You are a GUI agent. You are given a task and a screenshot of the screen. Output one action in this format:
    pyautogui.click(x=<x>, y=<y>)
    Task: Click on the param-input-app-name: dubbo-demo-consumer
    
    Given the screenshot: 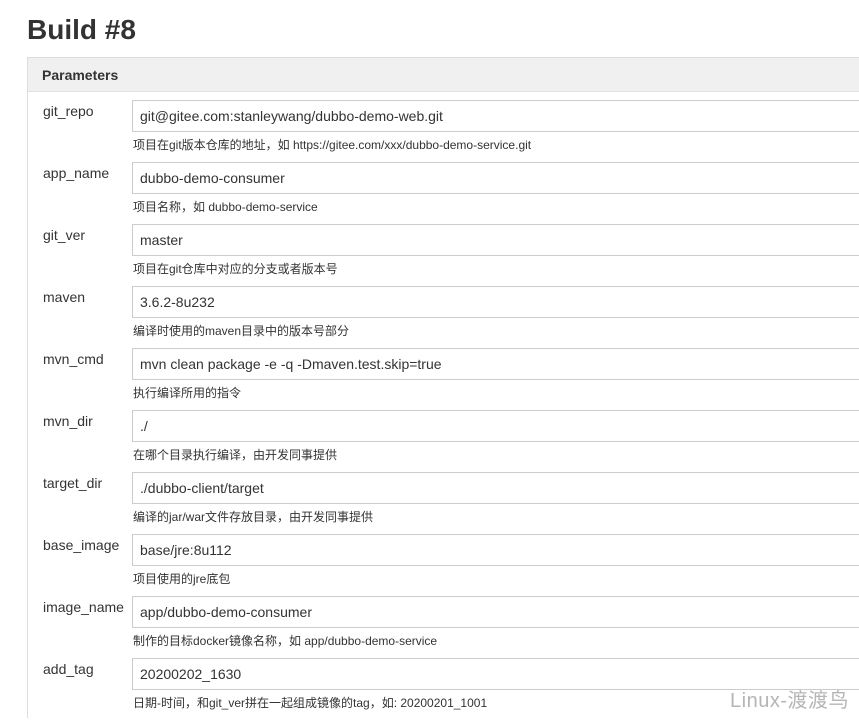 What is the action you would take?
    pyautogui.click(x=495, y=178)
    